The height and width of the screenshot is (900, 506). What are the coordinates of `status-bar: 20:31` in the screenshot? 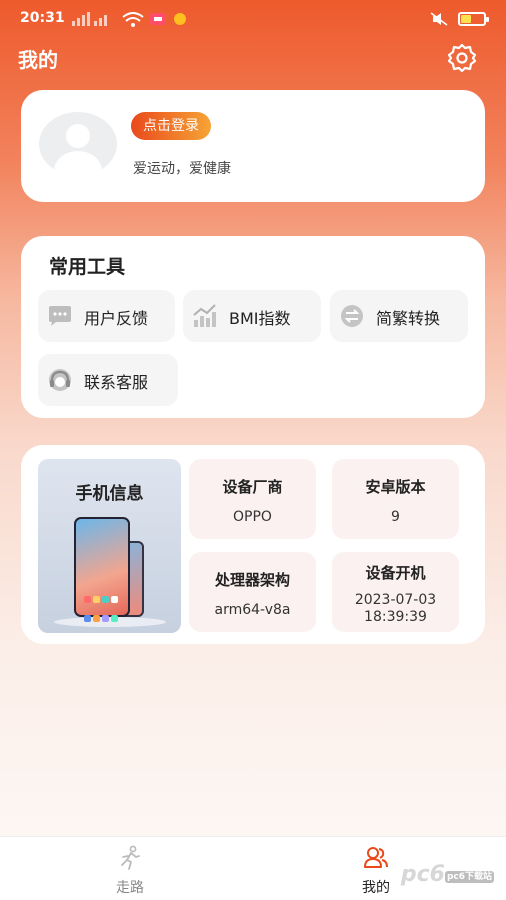 It's located at (253, 19).